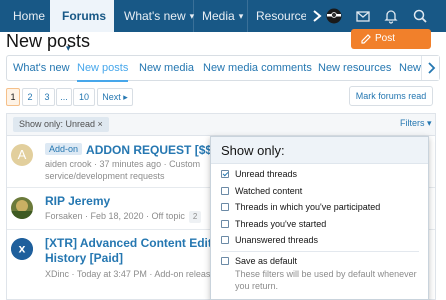  I want to click on option-label: Unanswered threads, so click(277, 240).